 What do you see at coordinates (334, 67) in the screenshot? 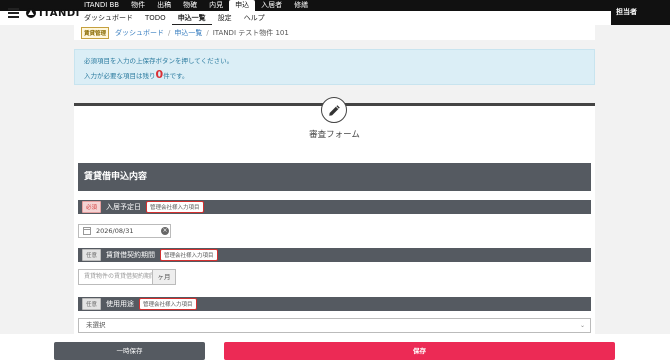
I see `info-box: 必須項目を入力の上保存ボタンを押してください。 入力が必要な項目は残り0件です。` at bounding box center [334, 67].